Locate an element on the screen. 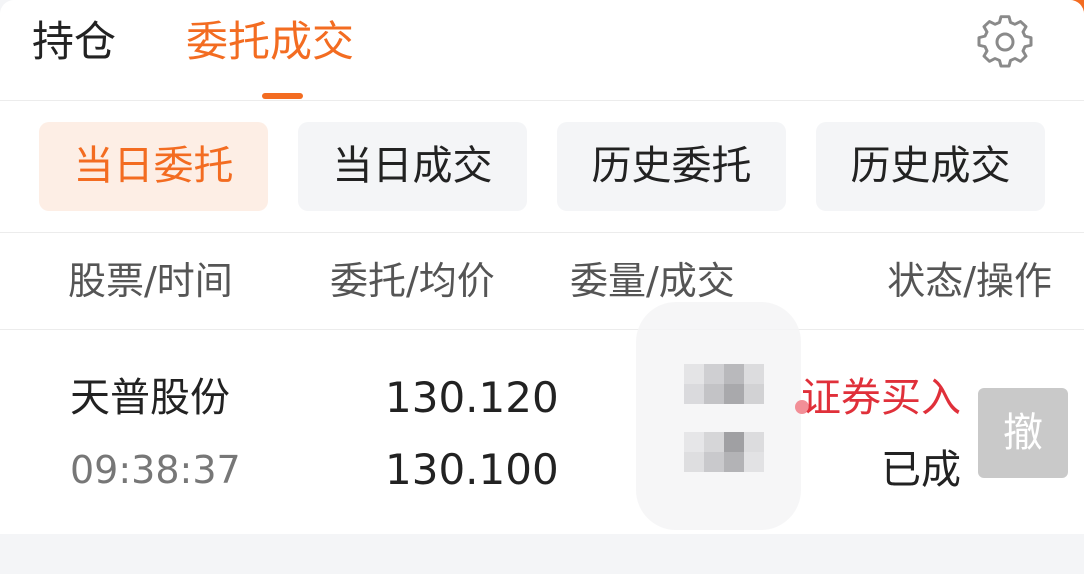  stock-name: 天普股份 is located at coordinates (150, 398).